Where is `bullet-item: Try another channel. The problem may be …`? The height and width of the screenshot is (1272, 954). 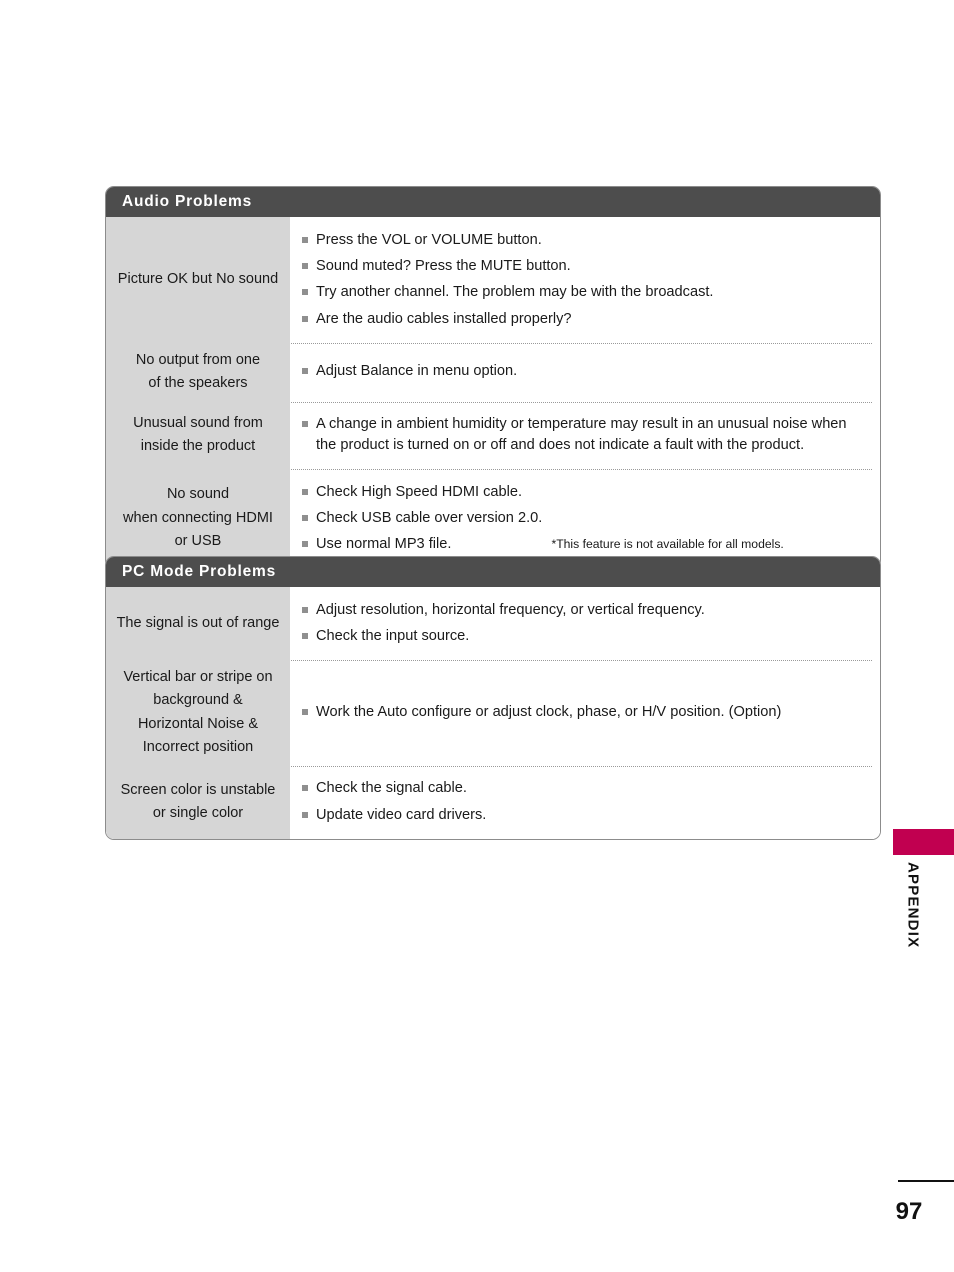 bullet-item: Try another channel. The problem may be … is located at coordinates (586, 292).